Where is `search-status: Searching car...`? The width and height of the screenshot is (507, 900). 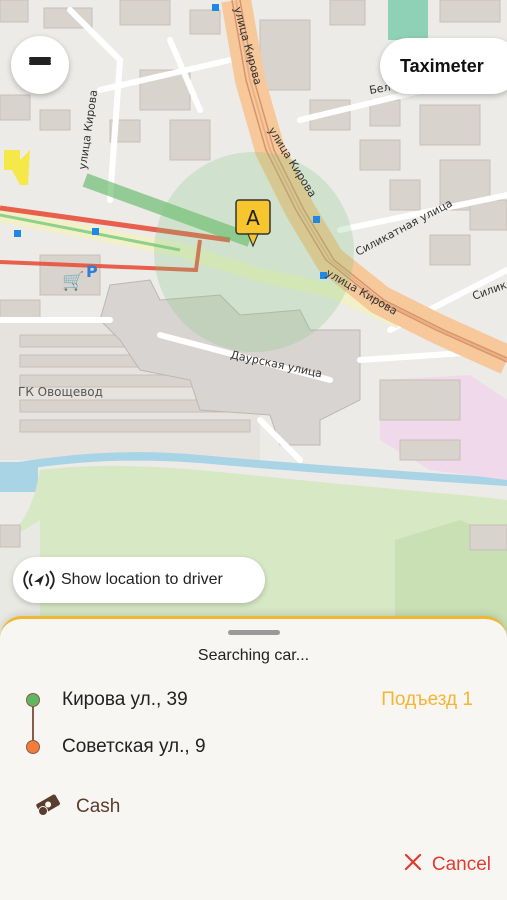
search-status: Searching car... is located at coordinates (253, 655).